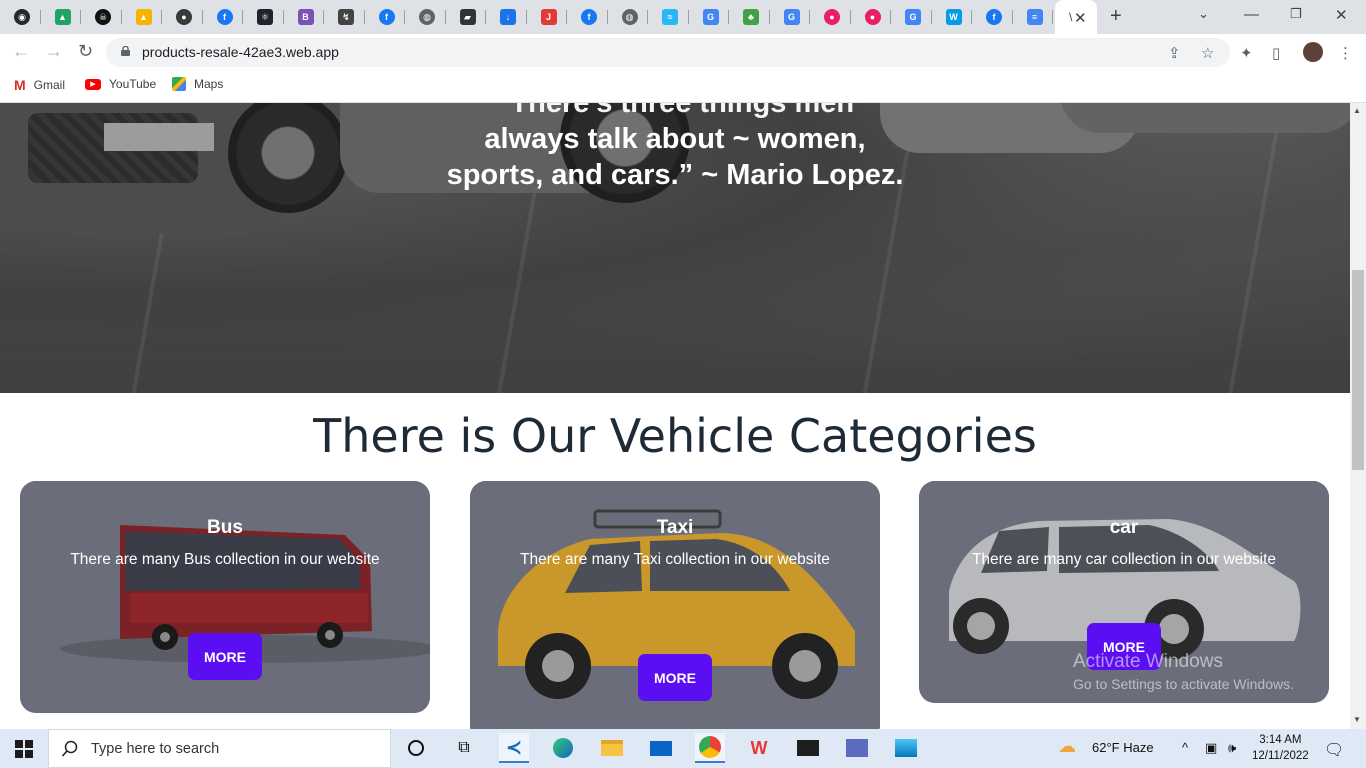  Describe the element at coordinates (1123, 747) in the screenshot. I see `weather-text: 62°F Haze` at that location.